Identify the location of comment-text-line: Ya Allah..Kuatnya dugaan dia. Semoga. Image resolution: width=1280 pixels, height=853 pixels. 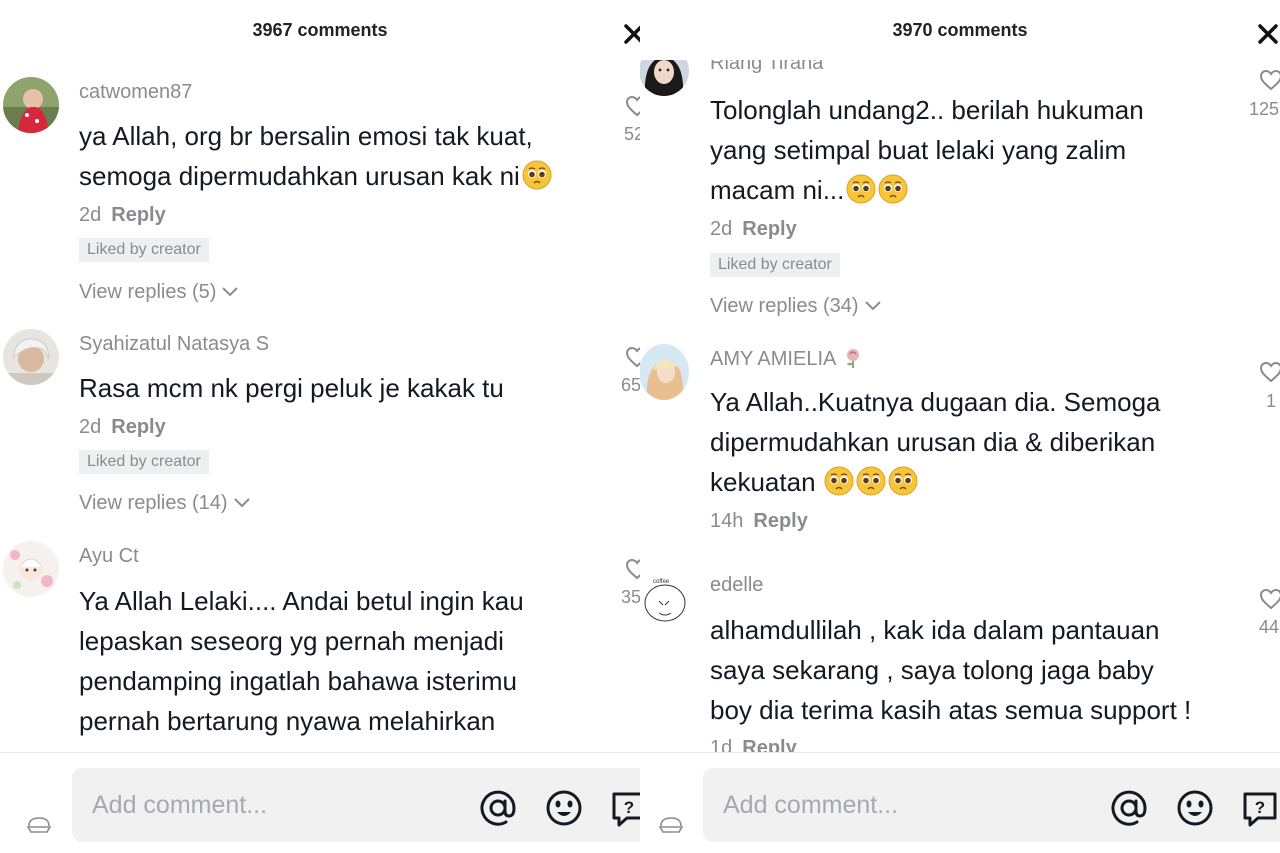
(935, 402).